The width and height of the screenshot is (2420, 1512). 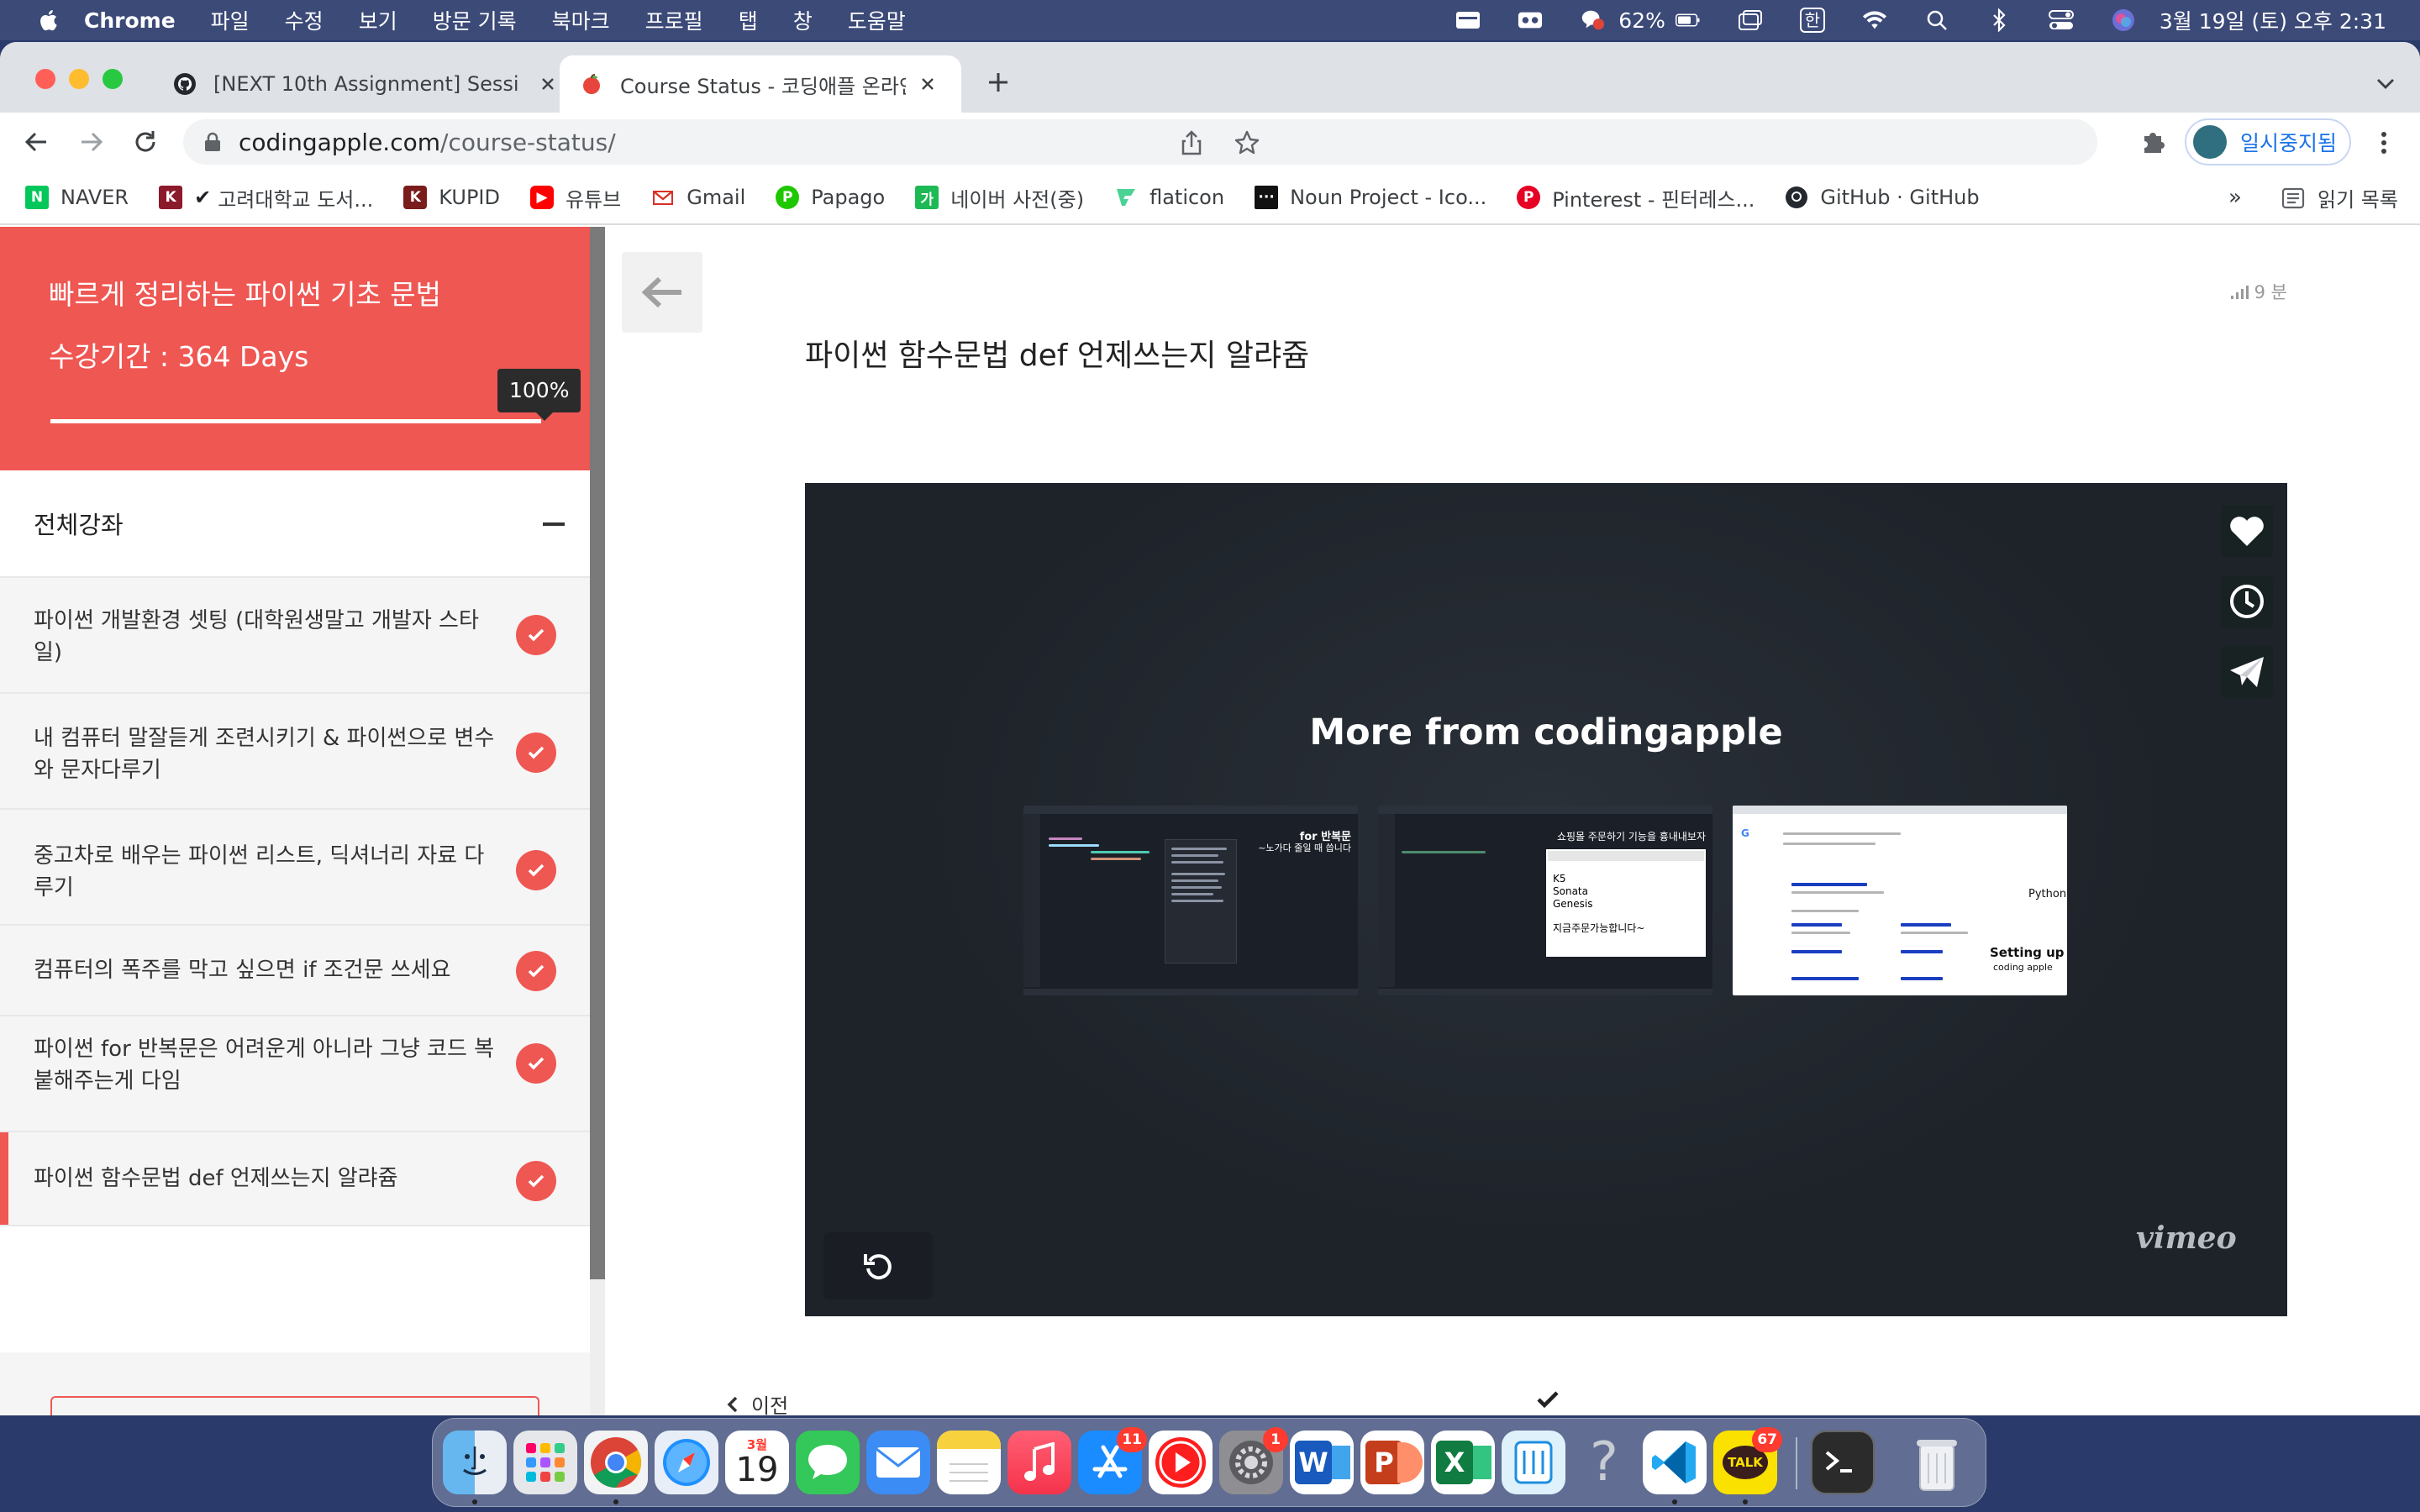 What do you see at coordinates (1392, 1462) in the screenshot?
I see `powerpoint-icon: P` at bounding box center [1392, 1462].